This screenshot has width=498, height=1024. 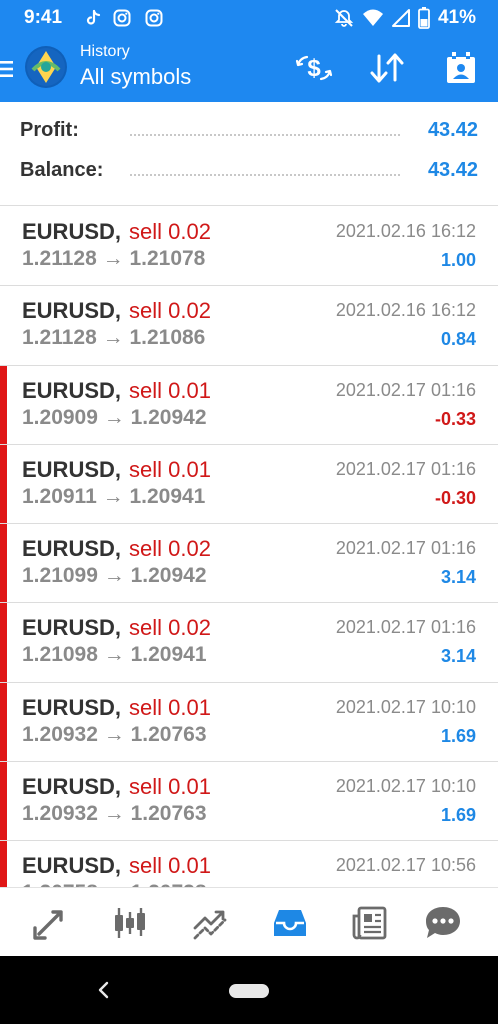 I want to click on nav-trade, so click(x=210, y=923).